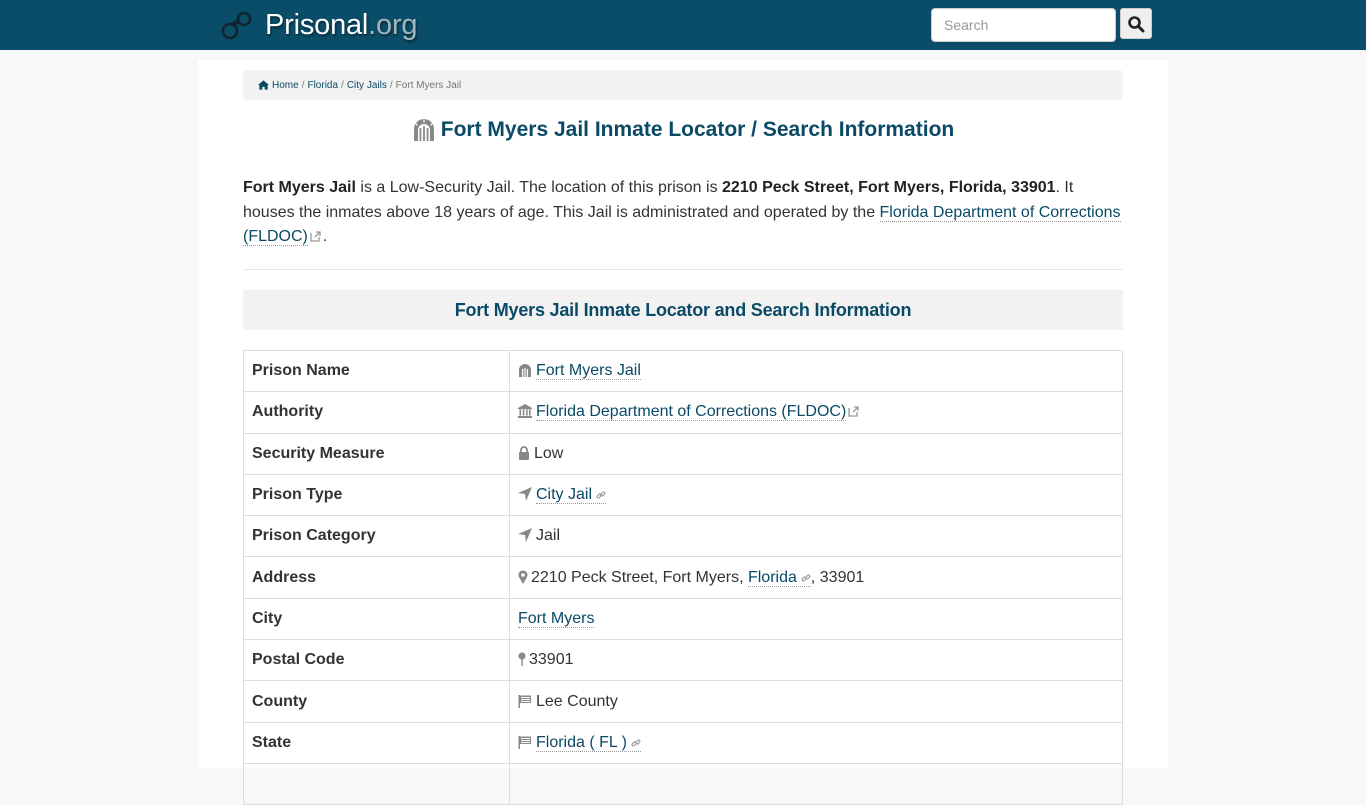 The image size is (1366, 805). I want to click on row-value: Low, so click(816, 453).